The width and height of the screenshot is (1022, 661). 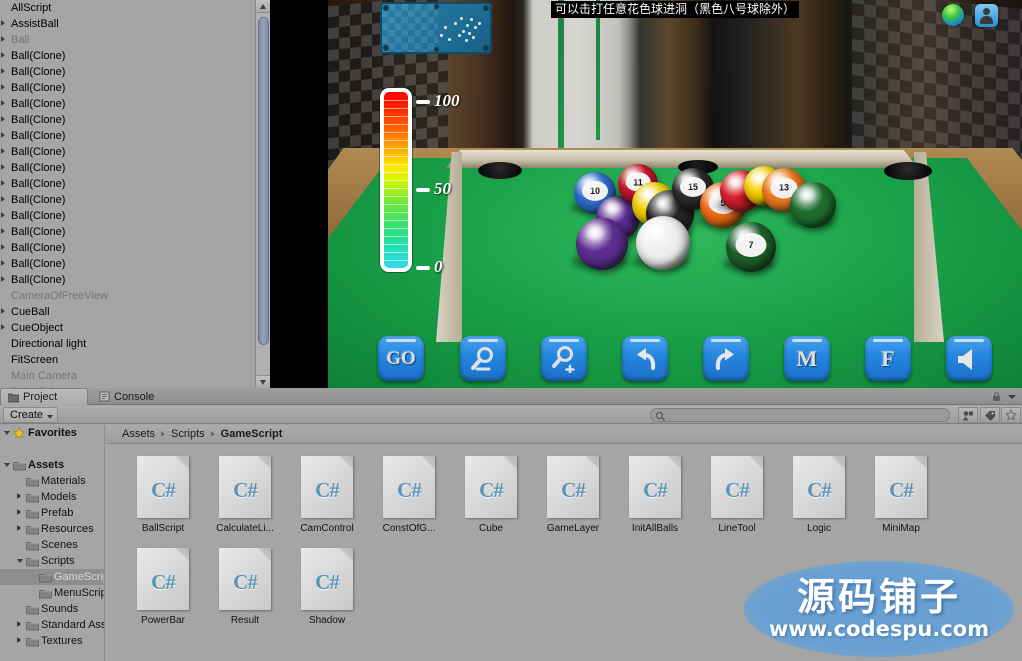 I want to click on tree-item-resources: Resources, so click(x=52, y=529).